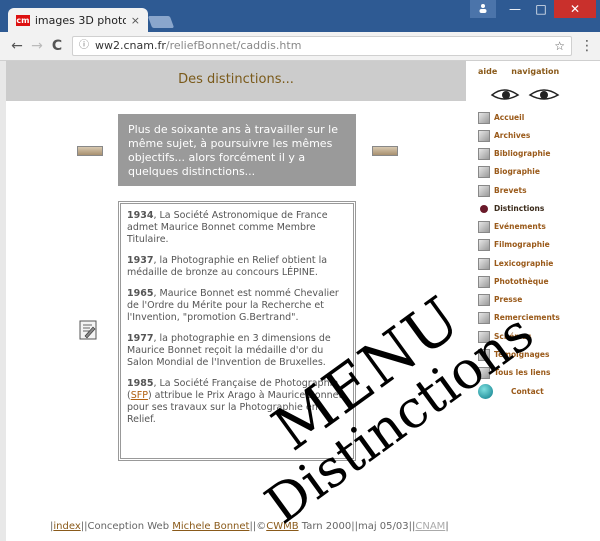  What do you see at coordinates (587, 46) in the screenshot?
I see `browser-menu-icon: ⋮` at bounding box center [587, 46].